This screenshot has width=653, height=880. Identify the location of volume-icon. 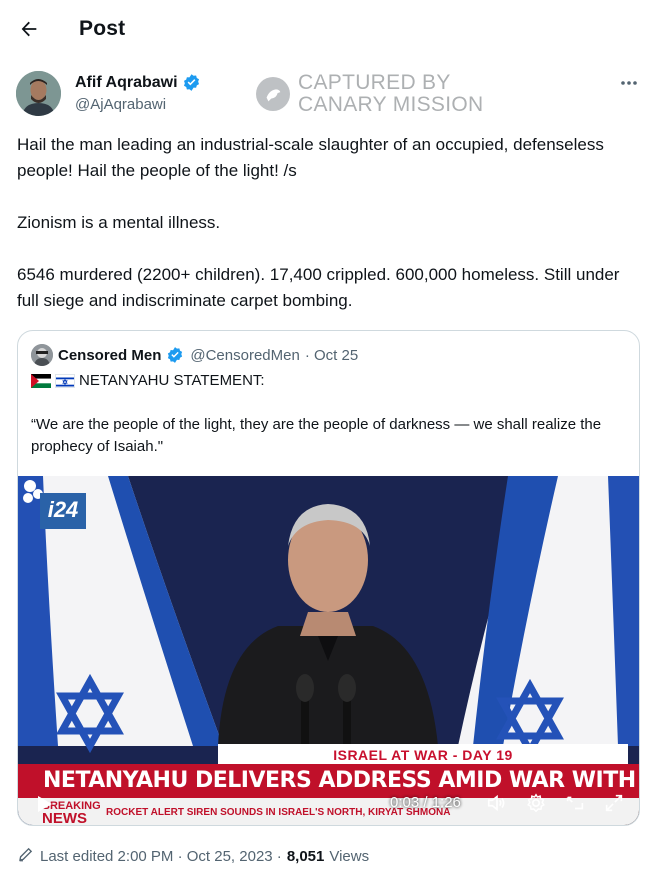
(497, 803).